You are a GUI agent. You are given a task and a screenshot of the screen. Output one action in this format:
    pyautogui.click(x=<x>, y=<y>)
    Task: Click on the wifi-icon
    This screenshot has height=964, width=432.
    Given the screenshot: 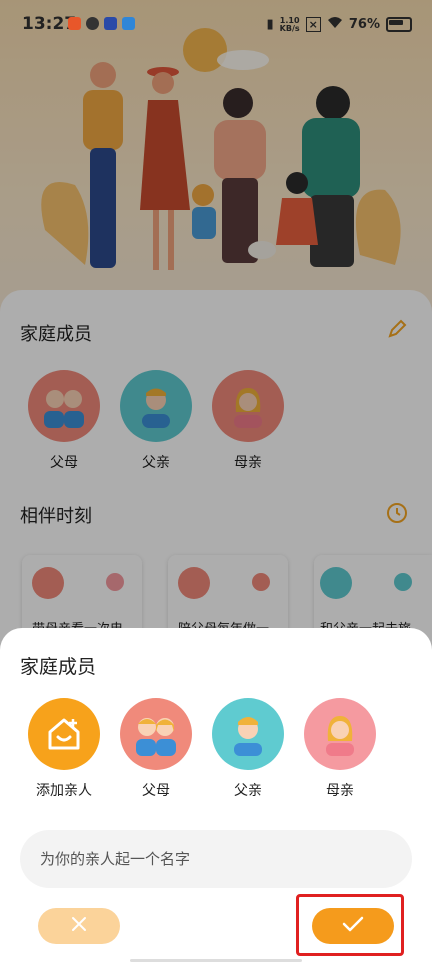 What is the action you would take?
    pyautogui.click(x=335, y=24)
    